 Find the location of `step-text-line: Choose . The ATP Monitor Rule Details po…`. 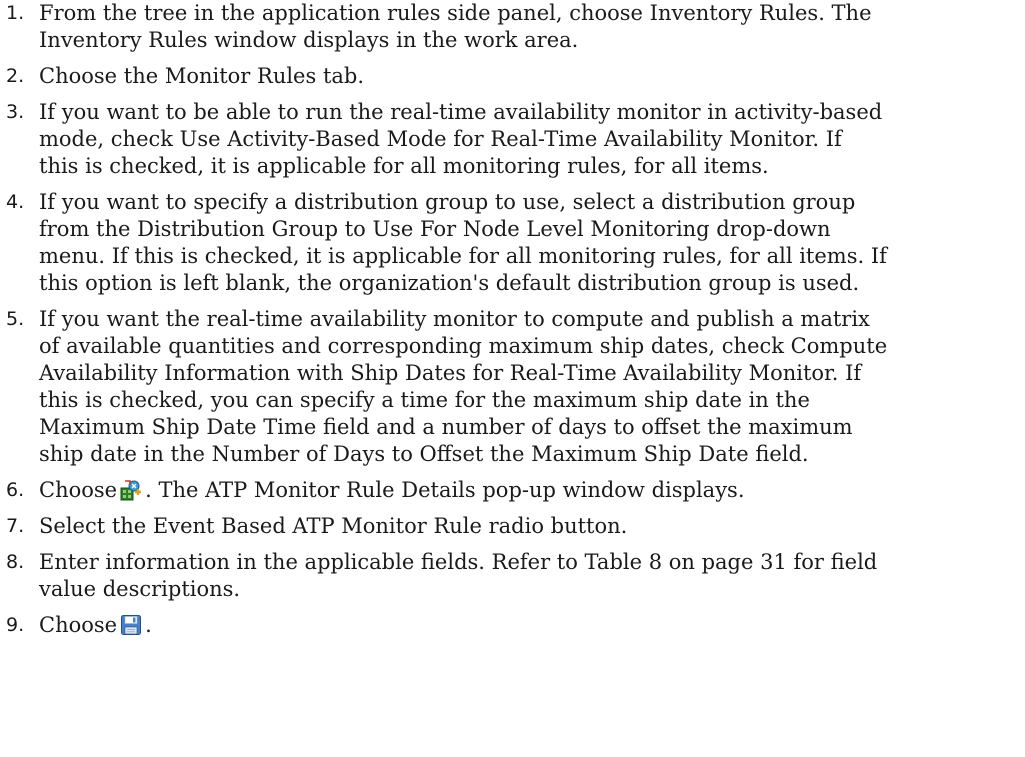

step-text-line: Choose . The ATP Monitor Rule Details po… is located at coordinates (527, 490).